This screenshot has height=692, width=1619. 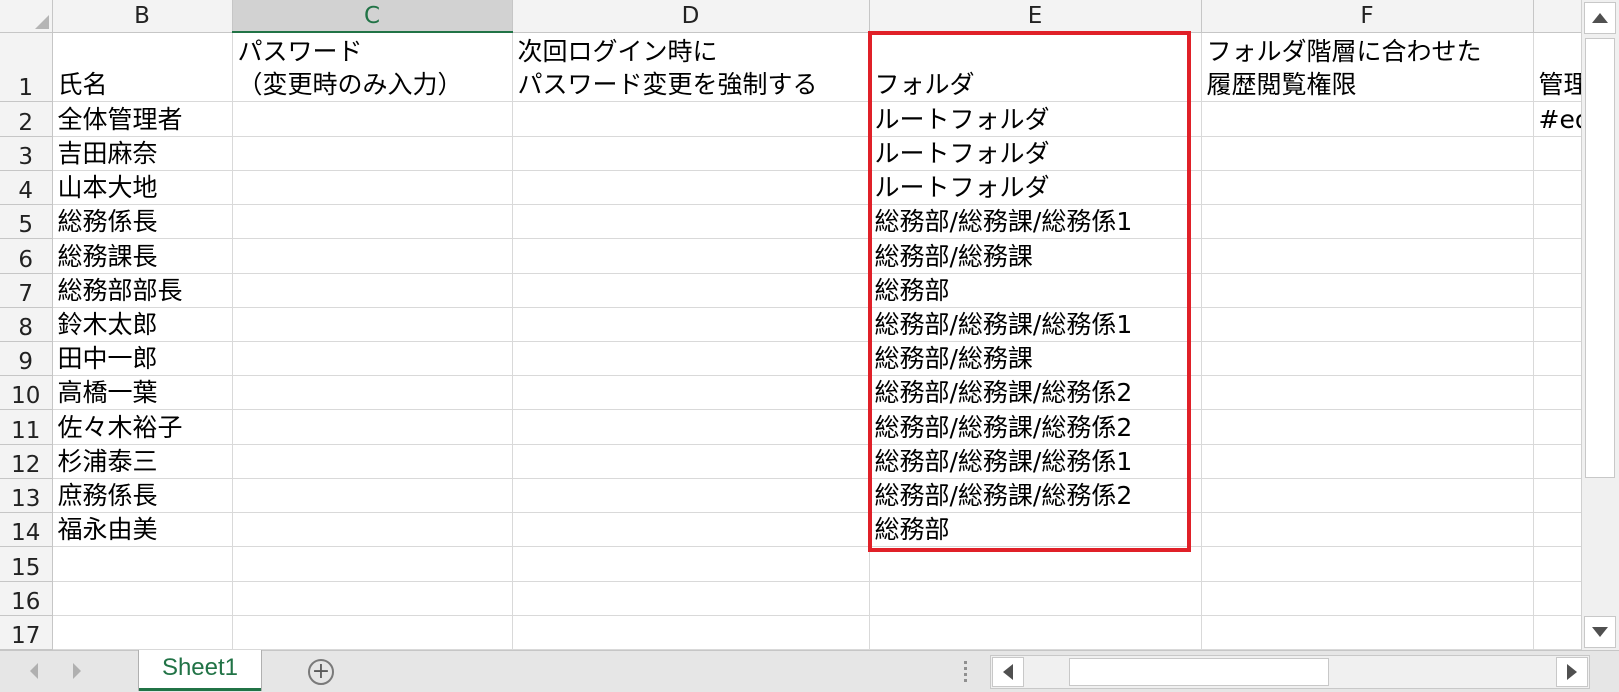 I want to click on cell-b: 佐々木裕子, so click(x=142, y=427).